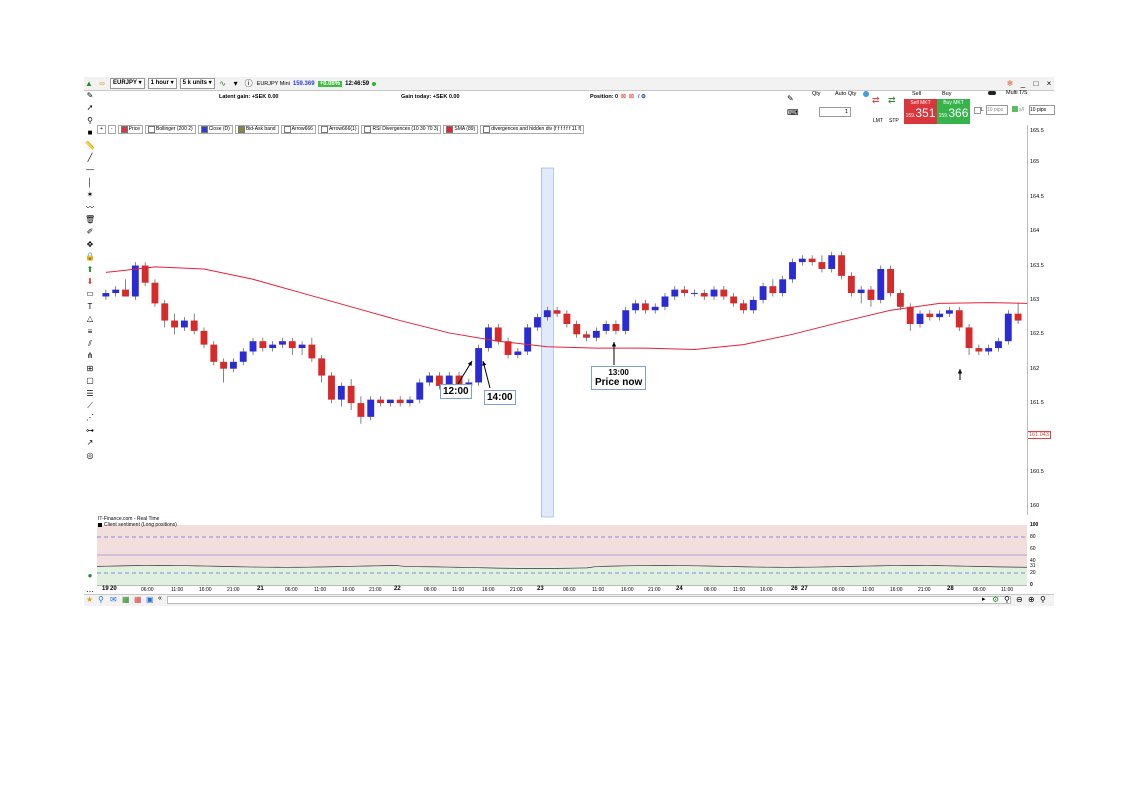 The image size is (1122, 793). I want to click on keyboard-icon: ⌨, so click(793, 113).